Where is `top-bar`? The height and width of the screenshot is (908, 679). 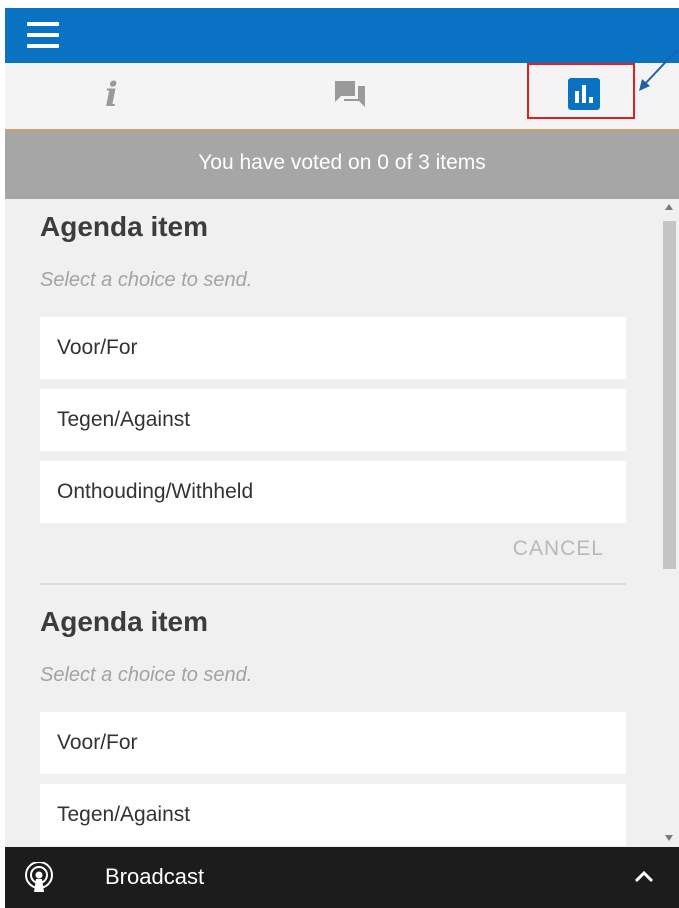 top-bar is located at coordinates (342, 35).